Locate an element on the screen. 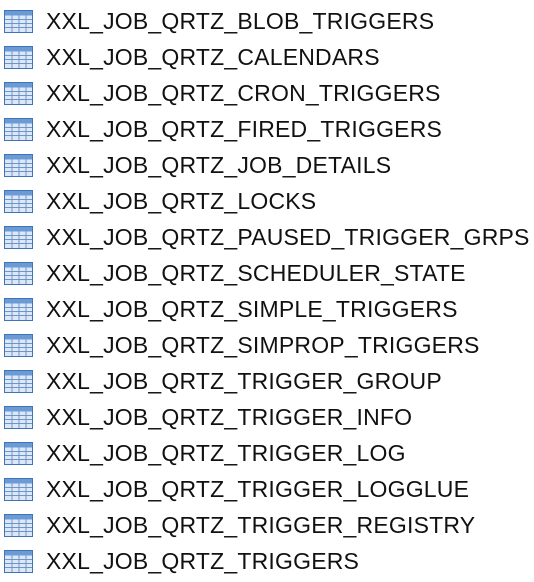 The image size is (534, 582). table-name: XXL_JOB_QRTZ_TRIGGER_LOGGLUE is located at coordinates (258, 488).